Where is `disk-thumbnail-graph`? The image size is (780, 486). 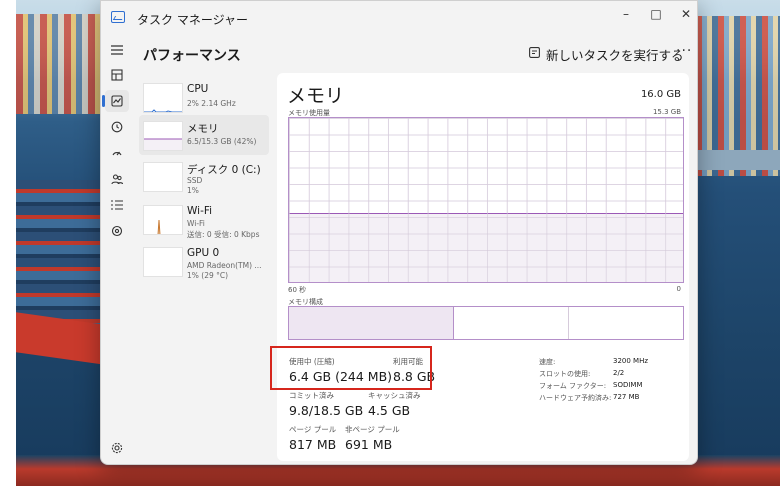 disk-thumbnail-graph is located at coordinates (163, 177).